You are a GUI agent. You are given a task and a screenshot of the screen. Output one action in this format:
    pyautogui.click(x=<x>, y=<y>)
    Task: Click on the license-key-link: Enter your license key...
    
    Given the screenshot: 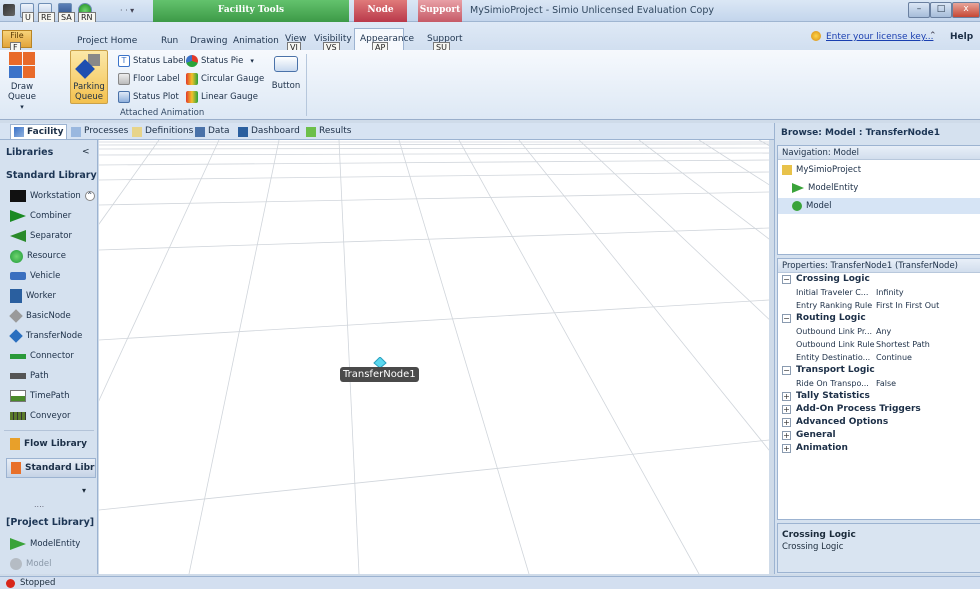 What is the action you would take?
    pyautogui.click(x=879, y=37)
    